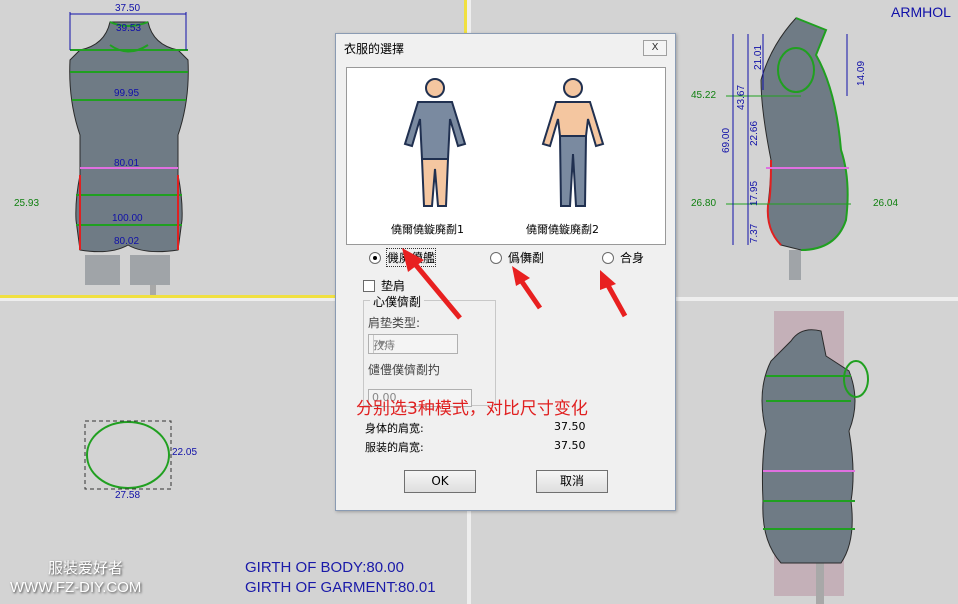 The height and width of the screenshot is (604, 958). Describe the element at coordinates (742, 97) in the screenshot. I see `side-m3: 43.67` at that location.